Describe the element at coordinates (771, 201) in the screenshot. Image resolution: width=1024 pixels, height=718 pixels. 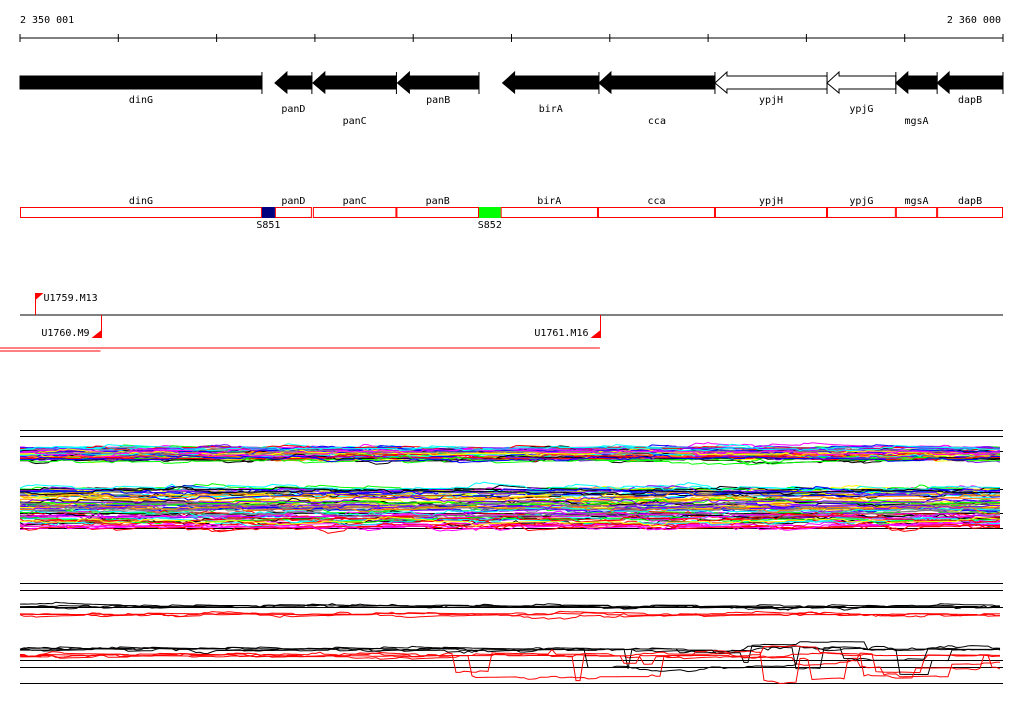
I see `segment-label: ypjH` at that location.